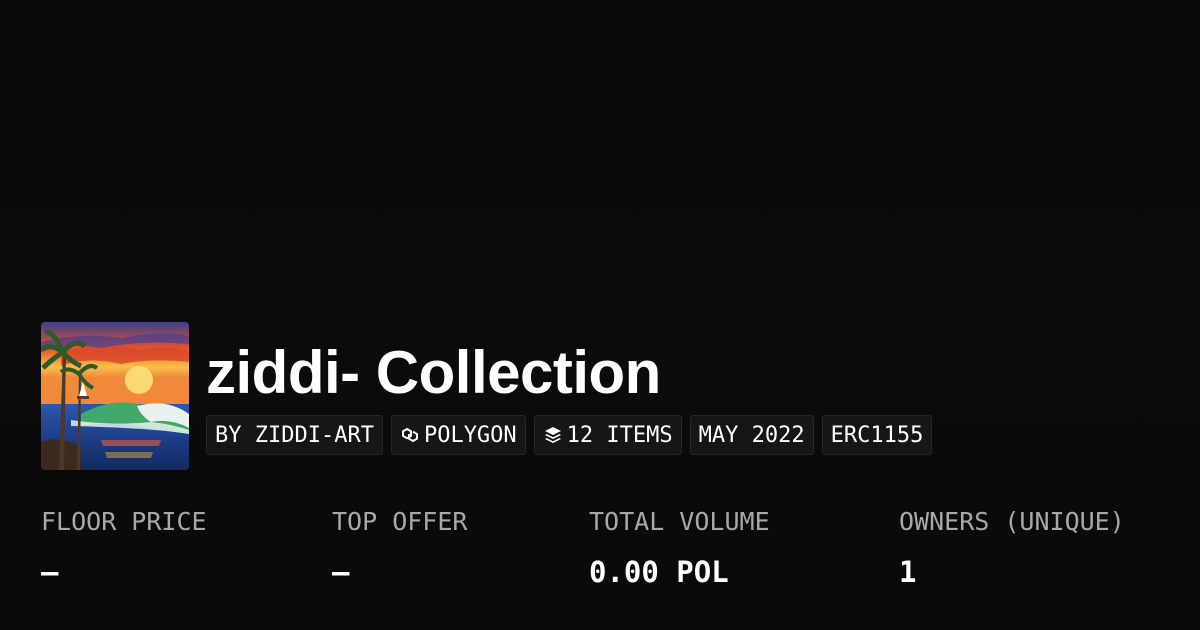 The width and height of the screenshot is (1200, 630). I want to click on standard-tag: ERC1155, so click(877, 435).